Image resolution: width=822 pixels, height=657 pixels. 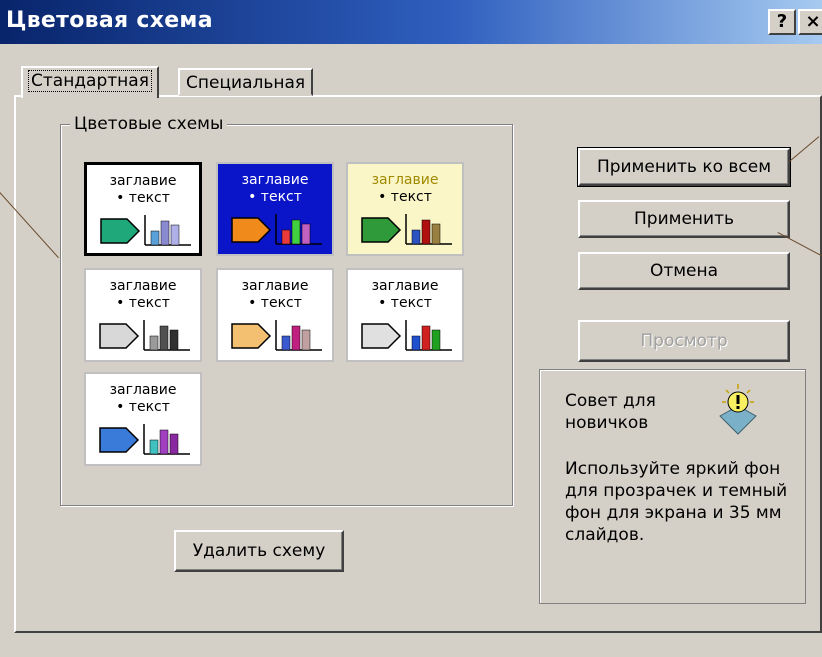 I want to click on window-title: Цветовая схема, so click(x=109, y=20).